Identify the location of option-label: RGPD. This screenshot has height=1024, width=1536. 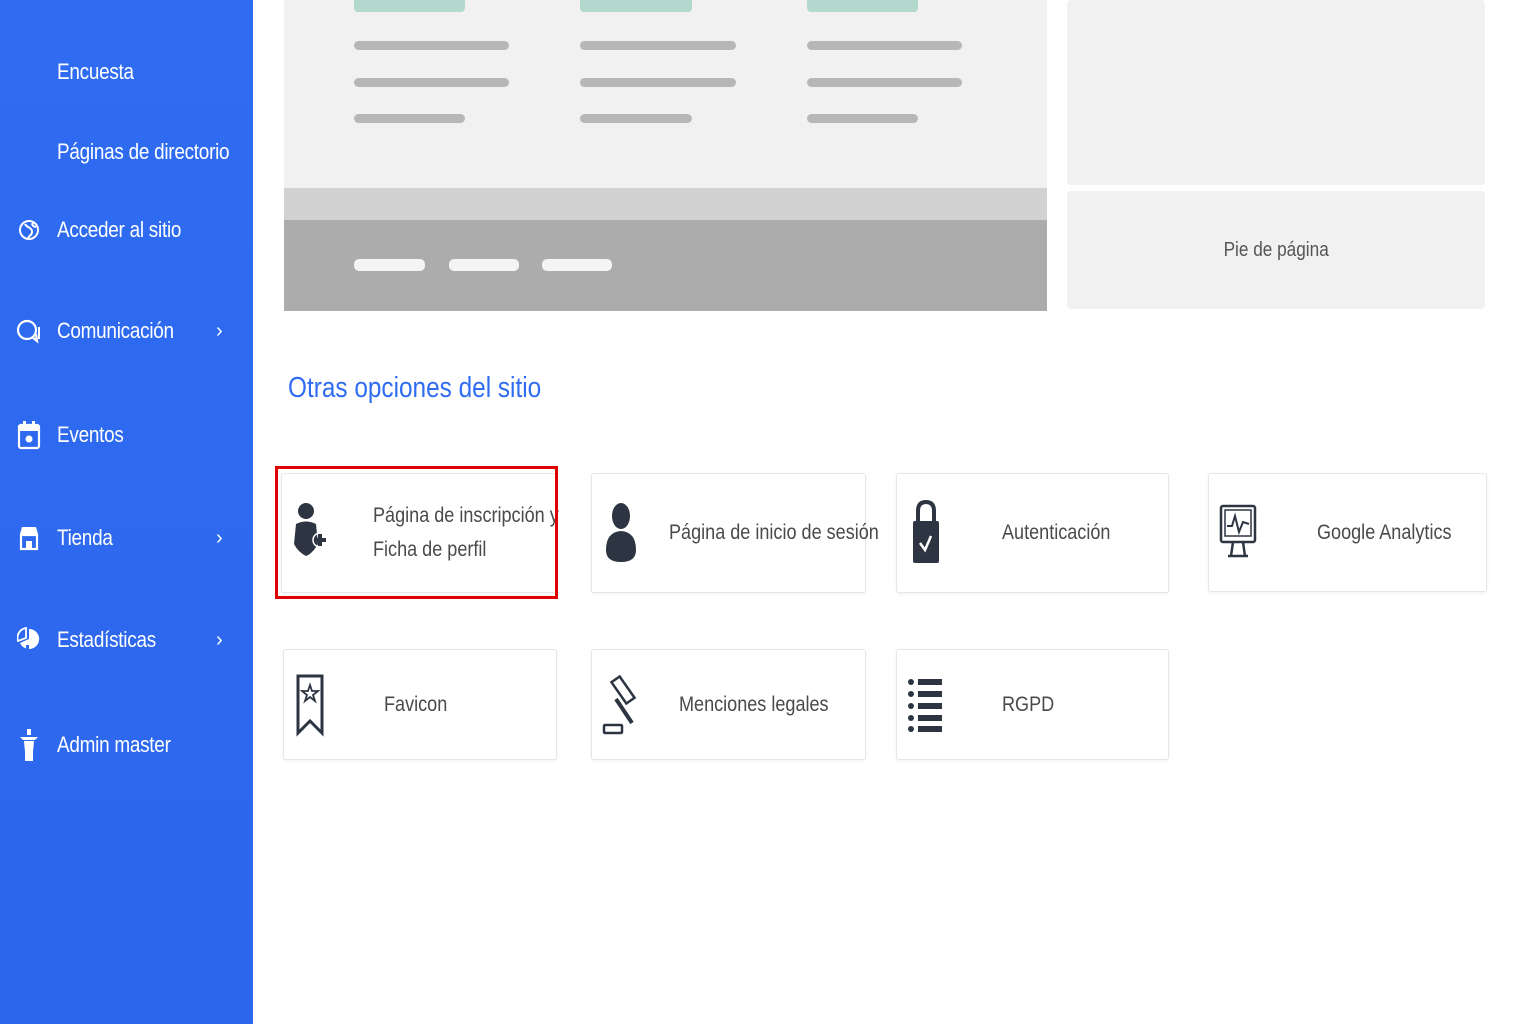
(1028, 704).